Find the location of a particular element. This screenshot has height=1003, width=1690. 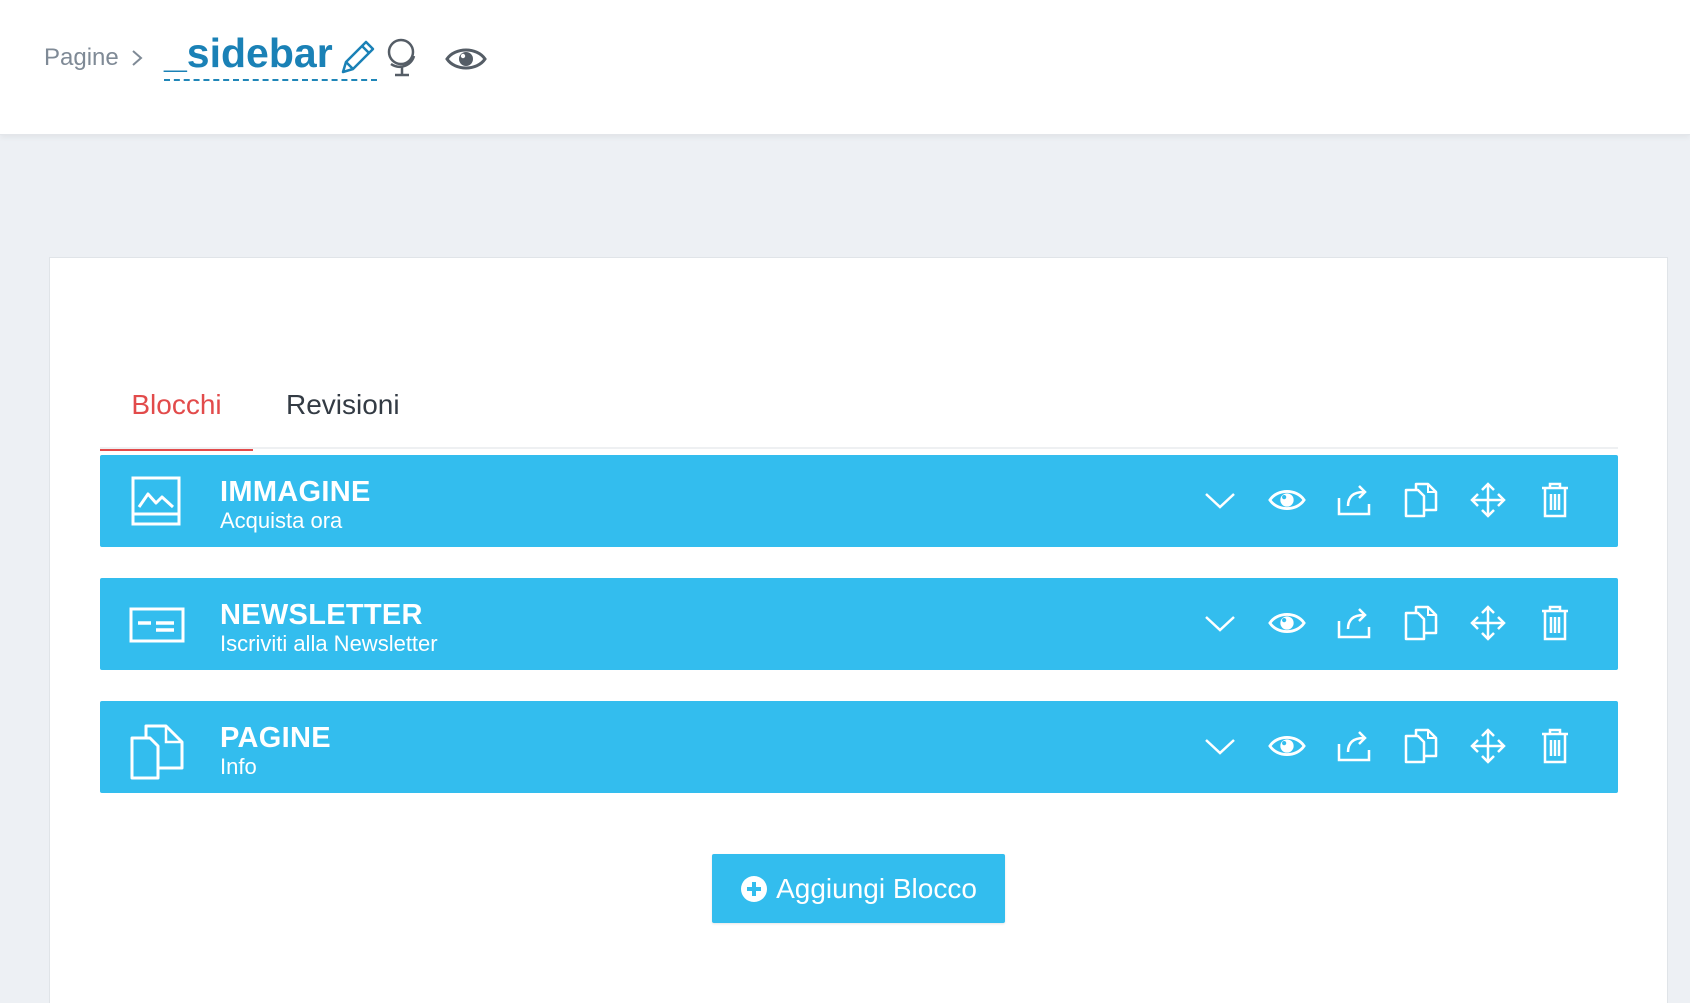

breadcrumb: Pagine is located at coordinates (94, 58).